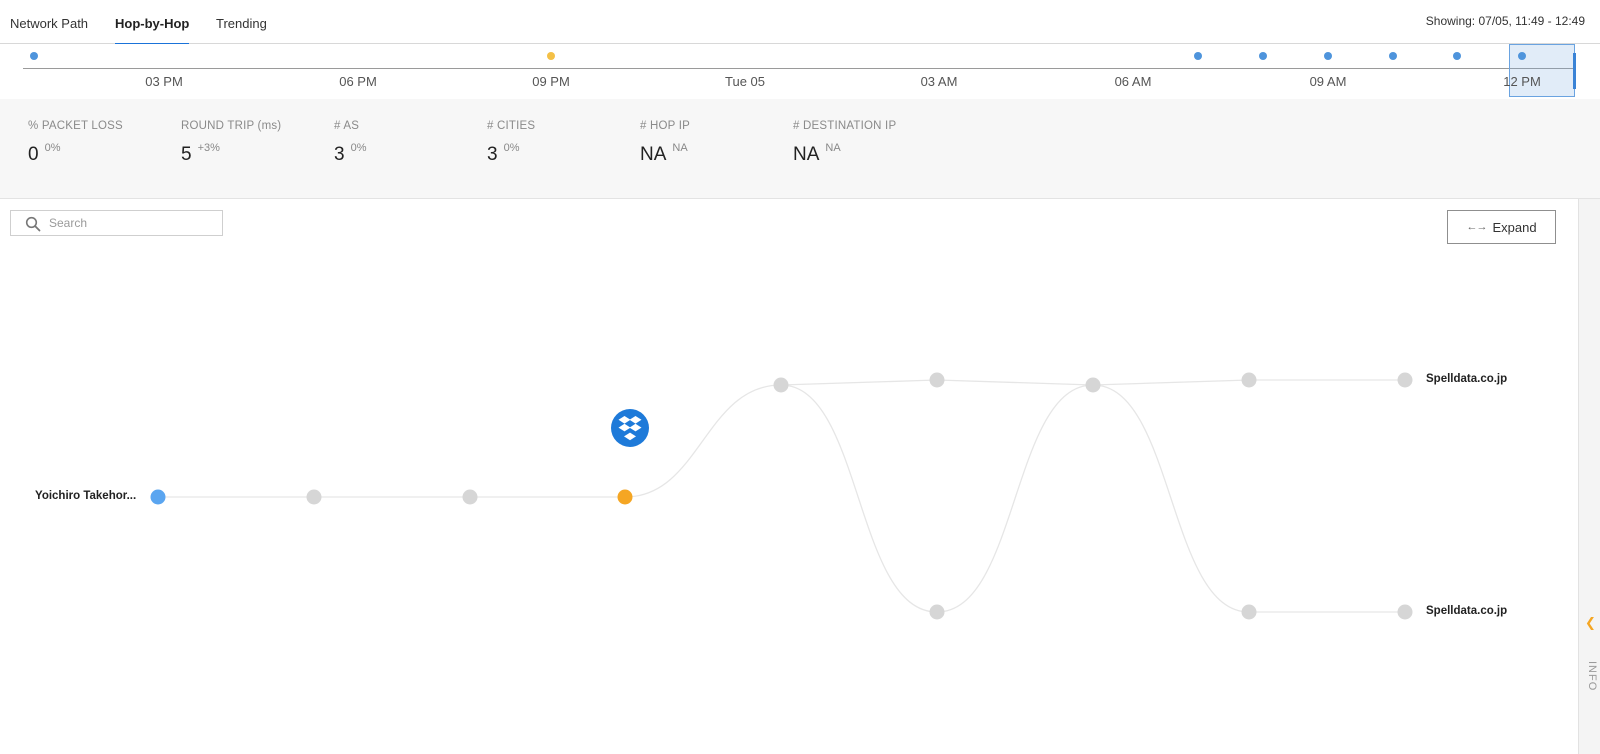 Image resolution: width=1600 pixels, height=754 pixels. I want to click on metric-label: # CITIES, so click(511, 126).